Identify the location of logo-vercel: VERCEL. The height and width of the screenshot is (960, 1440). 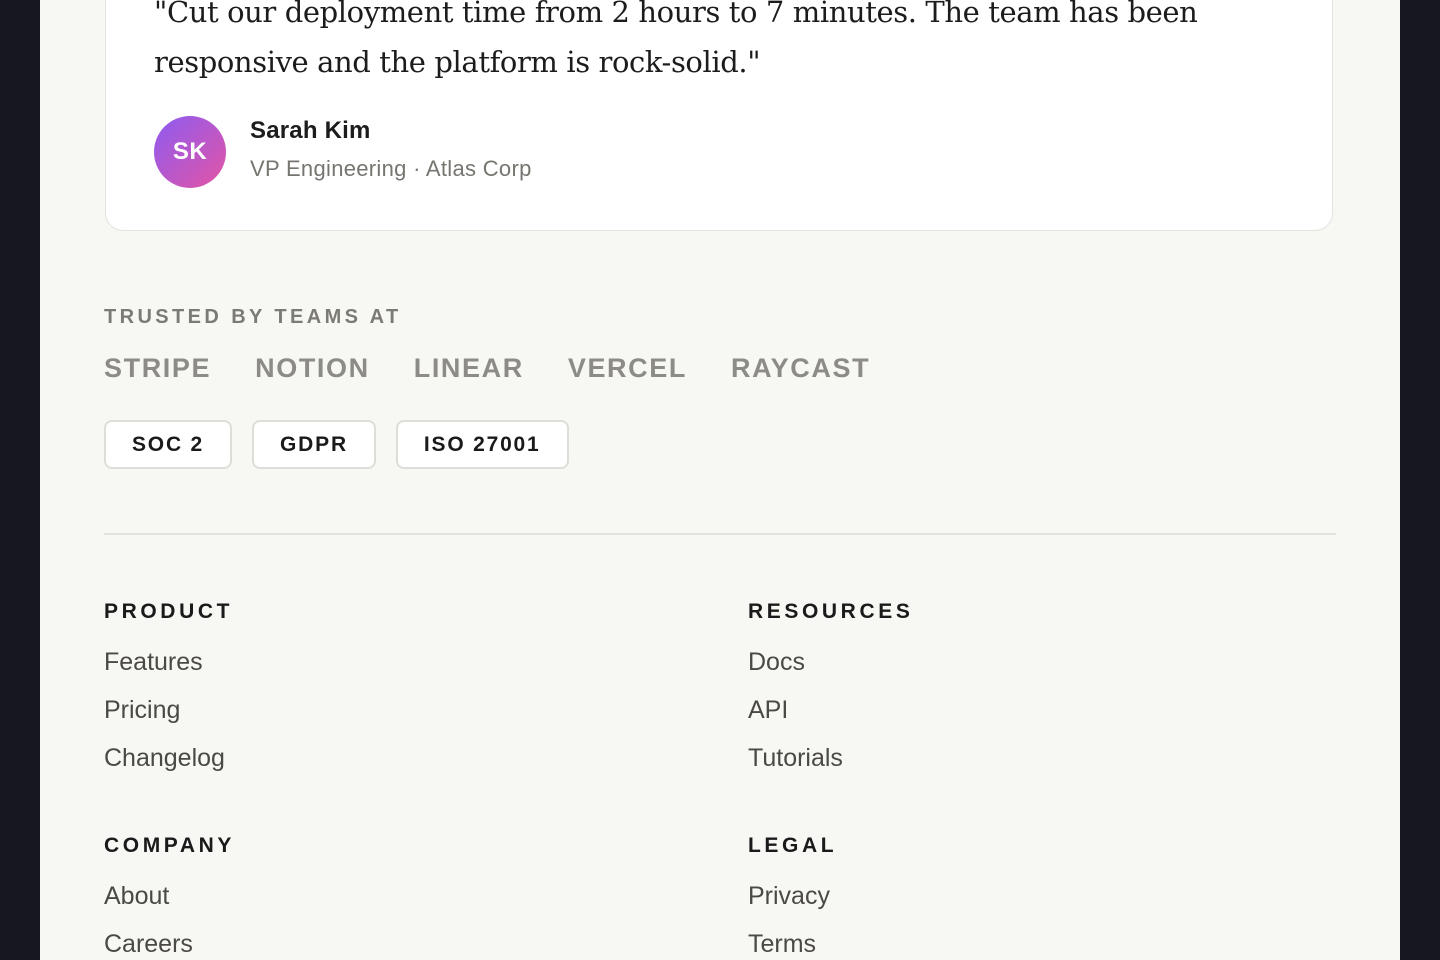
(627, 368).